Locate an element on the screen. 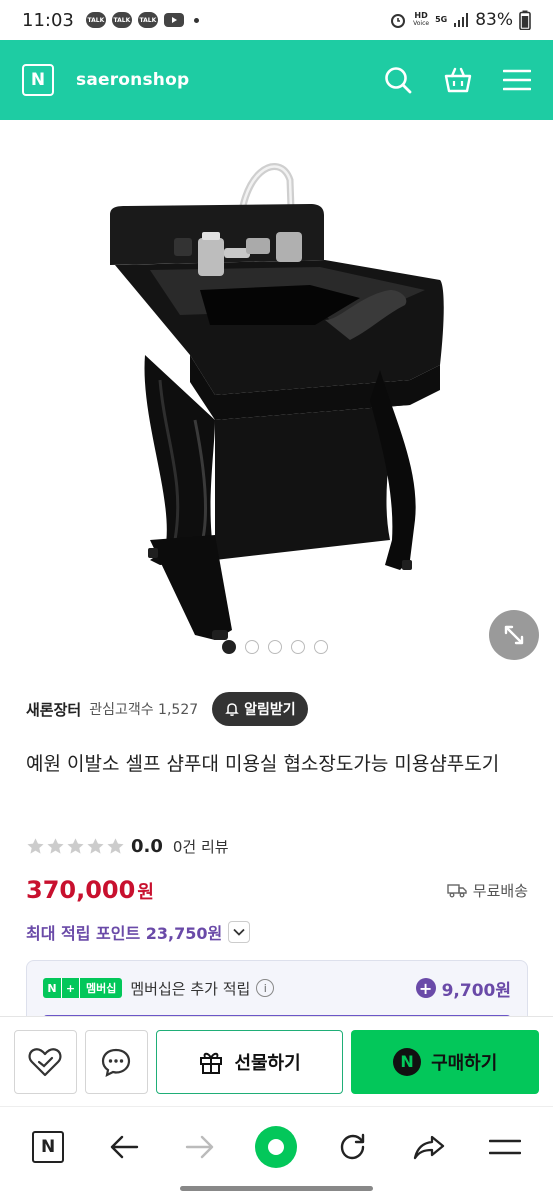  rating-stars is located at coordinates (75, 846).